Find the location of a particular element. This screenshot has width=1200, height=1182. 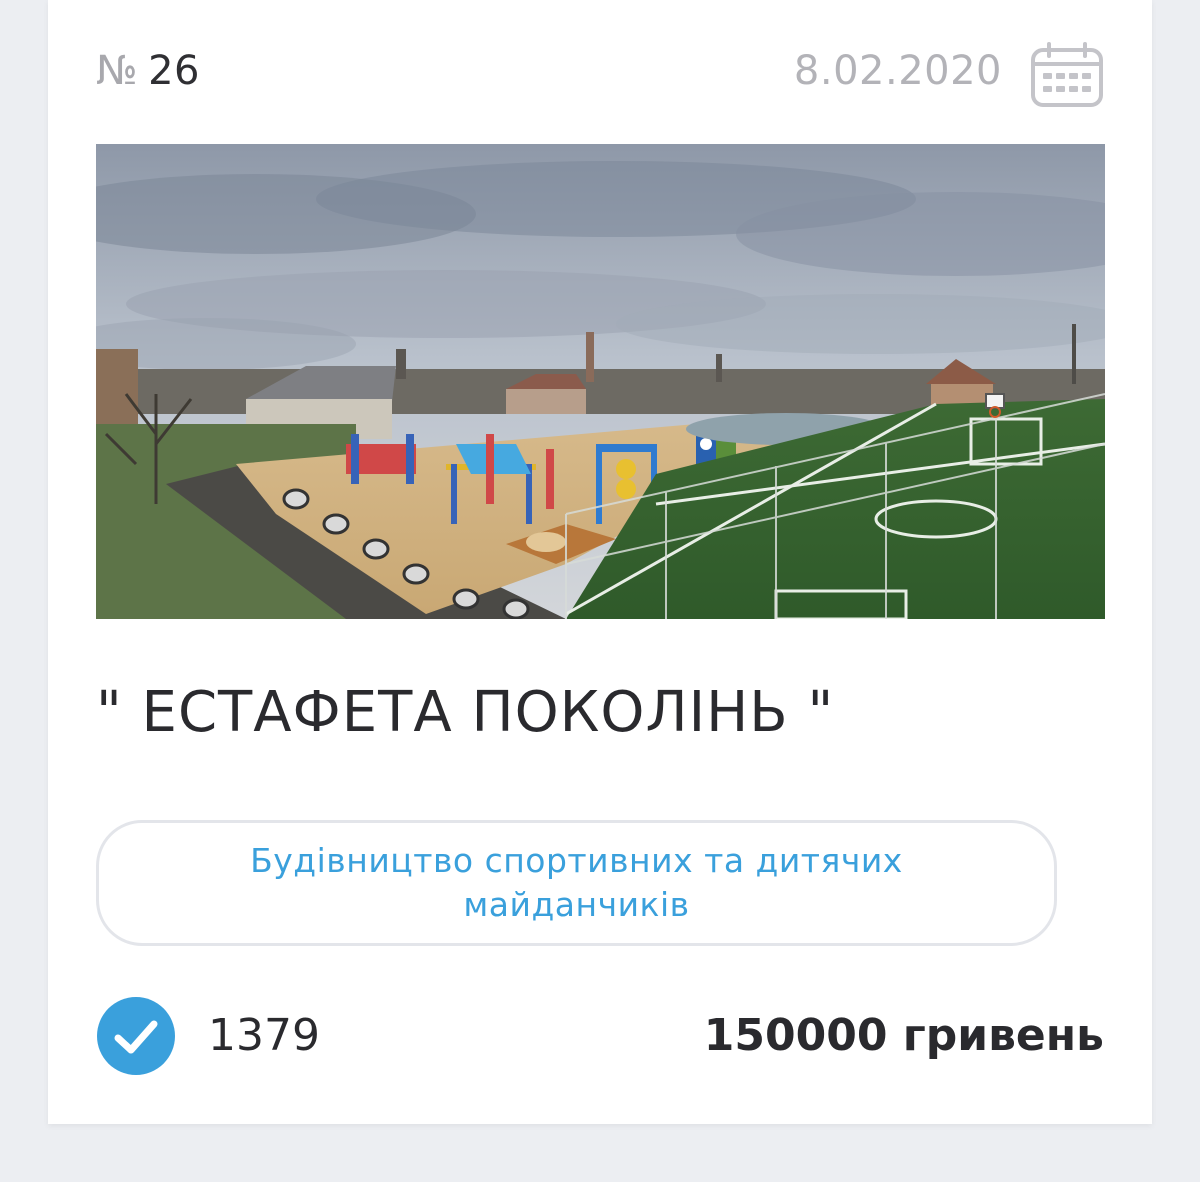

project-number: № 26 is located at coordinates (148, 71).